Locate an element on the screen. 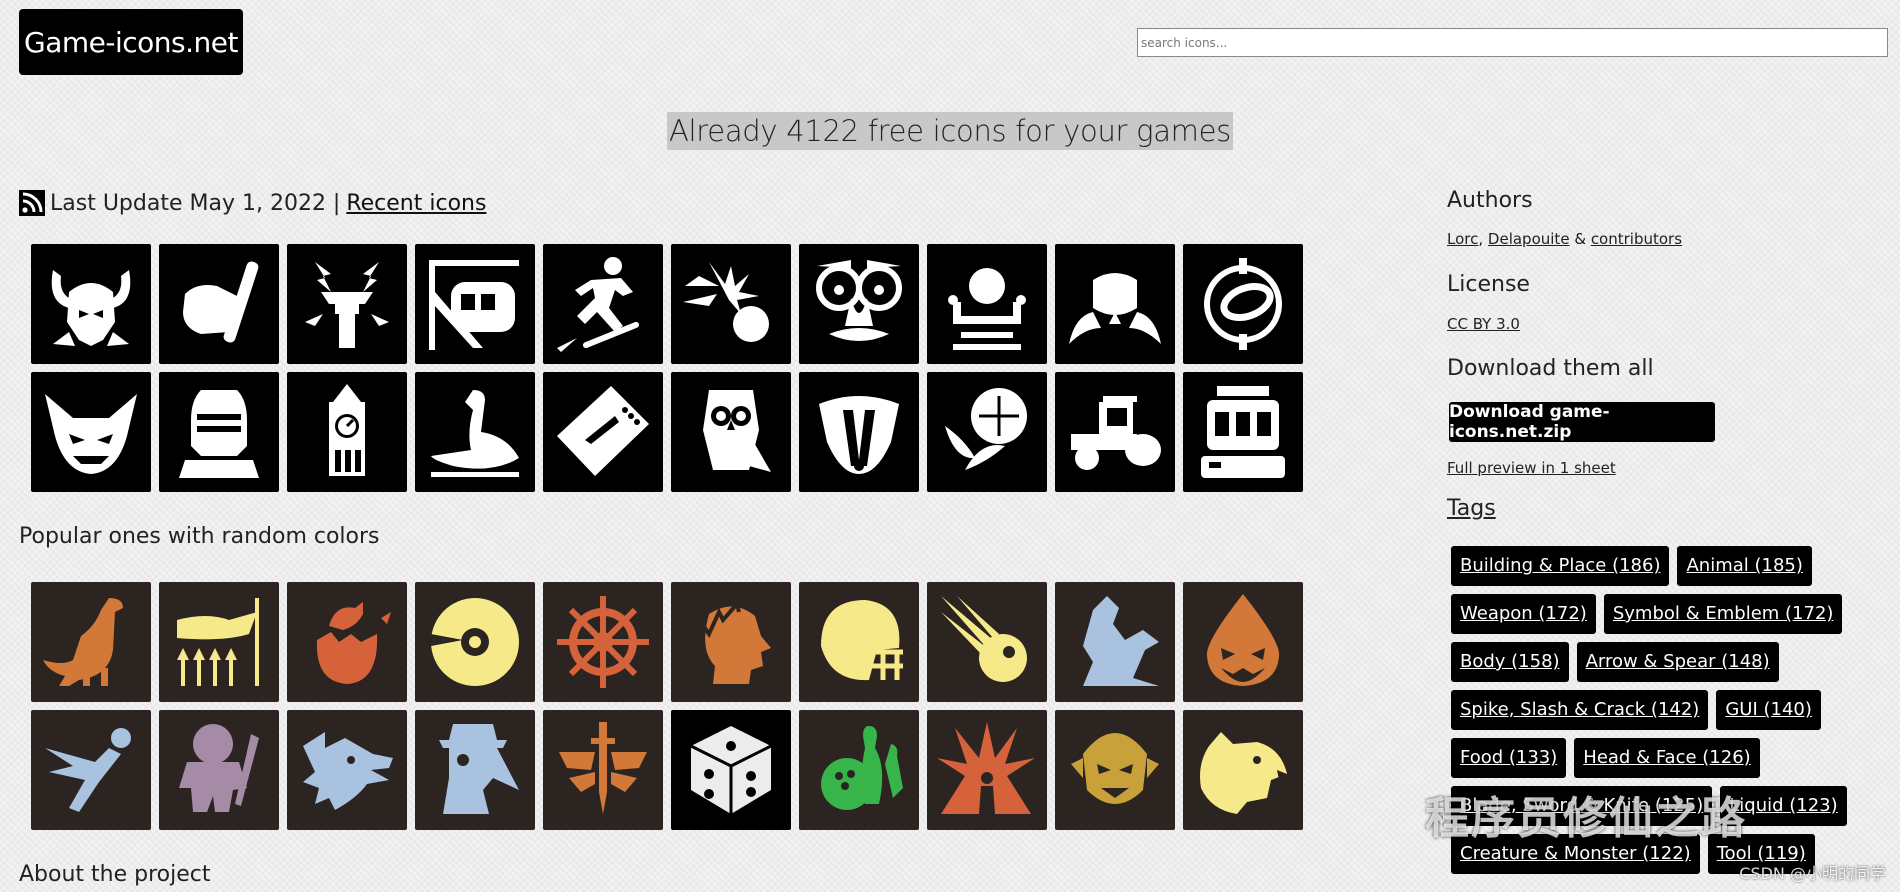 This screenshot has height=892, width=1900. page-headline: Already 4122 free icons for your games is located at coordinates (950, 131).